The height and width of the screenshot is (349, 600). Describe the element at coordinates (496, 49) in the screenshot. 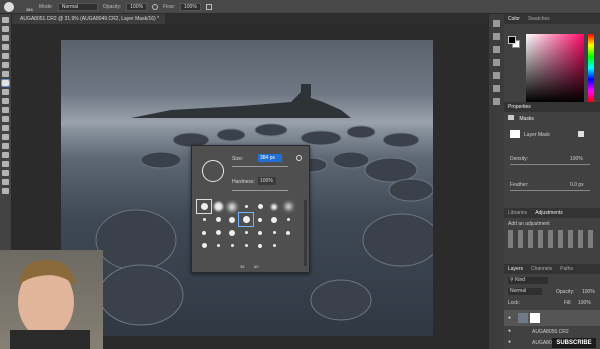

I see `brush-settings-icon` at that location.